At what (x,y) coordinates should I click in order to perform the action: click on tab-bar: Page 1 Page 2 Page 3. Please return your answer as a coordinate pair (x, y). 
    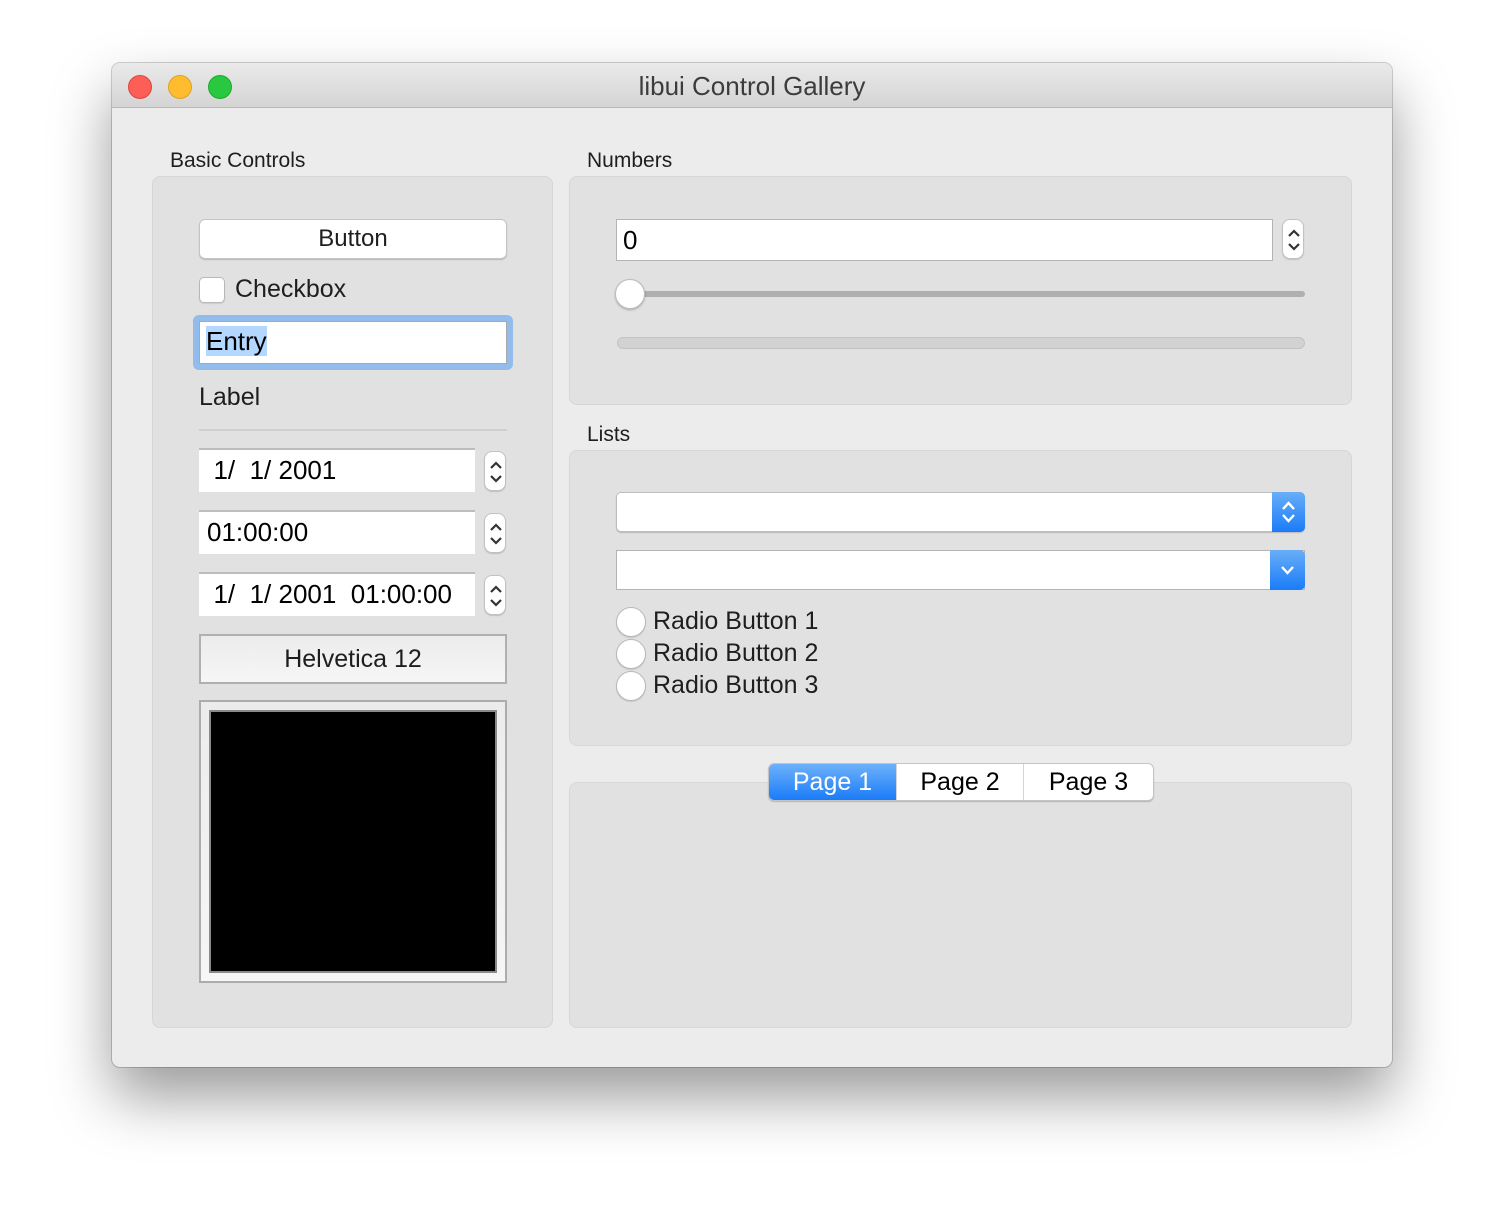
    Looking at the image, I should click on (961, 782).